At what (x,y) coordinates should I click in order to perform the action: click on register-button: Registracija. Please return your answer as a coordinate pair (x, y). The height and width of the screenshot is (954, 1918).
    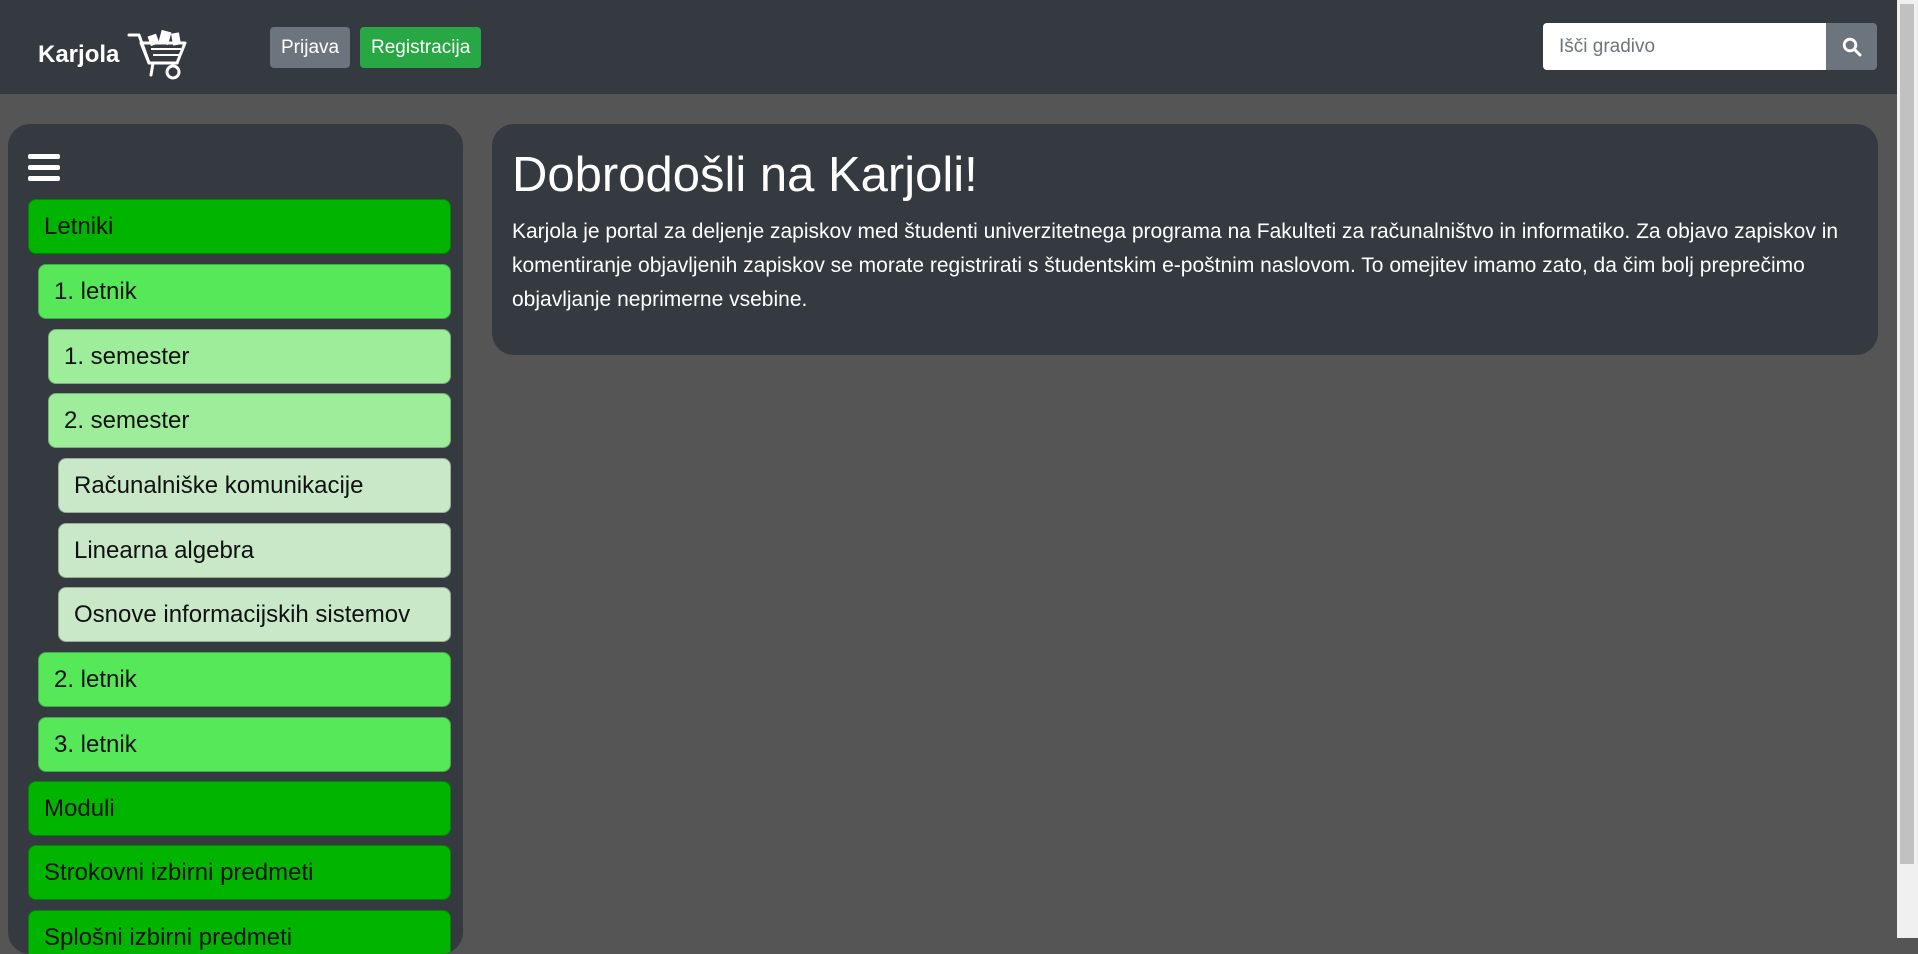
    Looking at the image, I should click on (421, 47).